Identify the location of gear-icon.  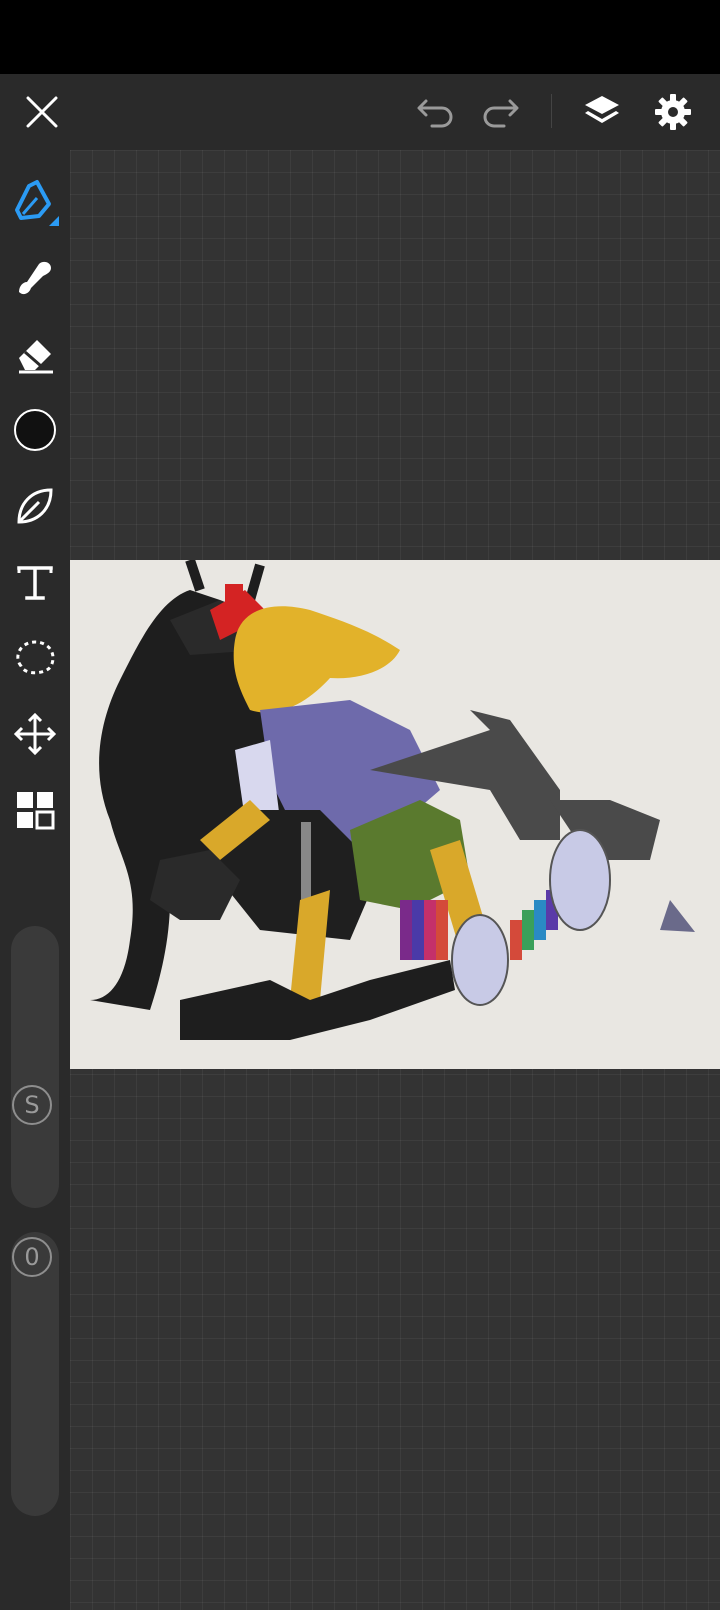
(673, 112).